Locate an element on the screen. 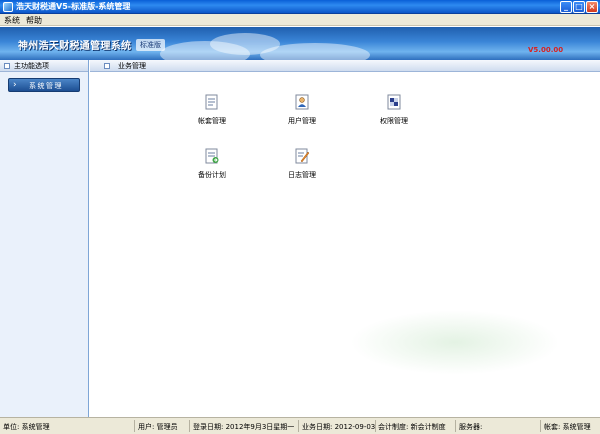 Image resolution: width=600 pixels, height=434 pixels. status-unit: 单位: 系统管理 is located at coordinates (26, 427).